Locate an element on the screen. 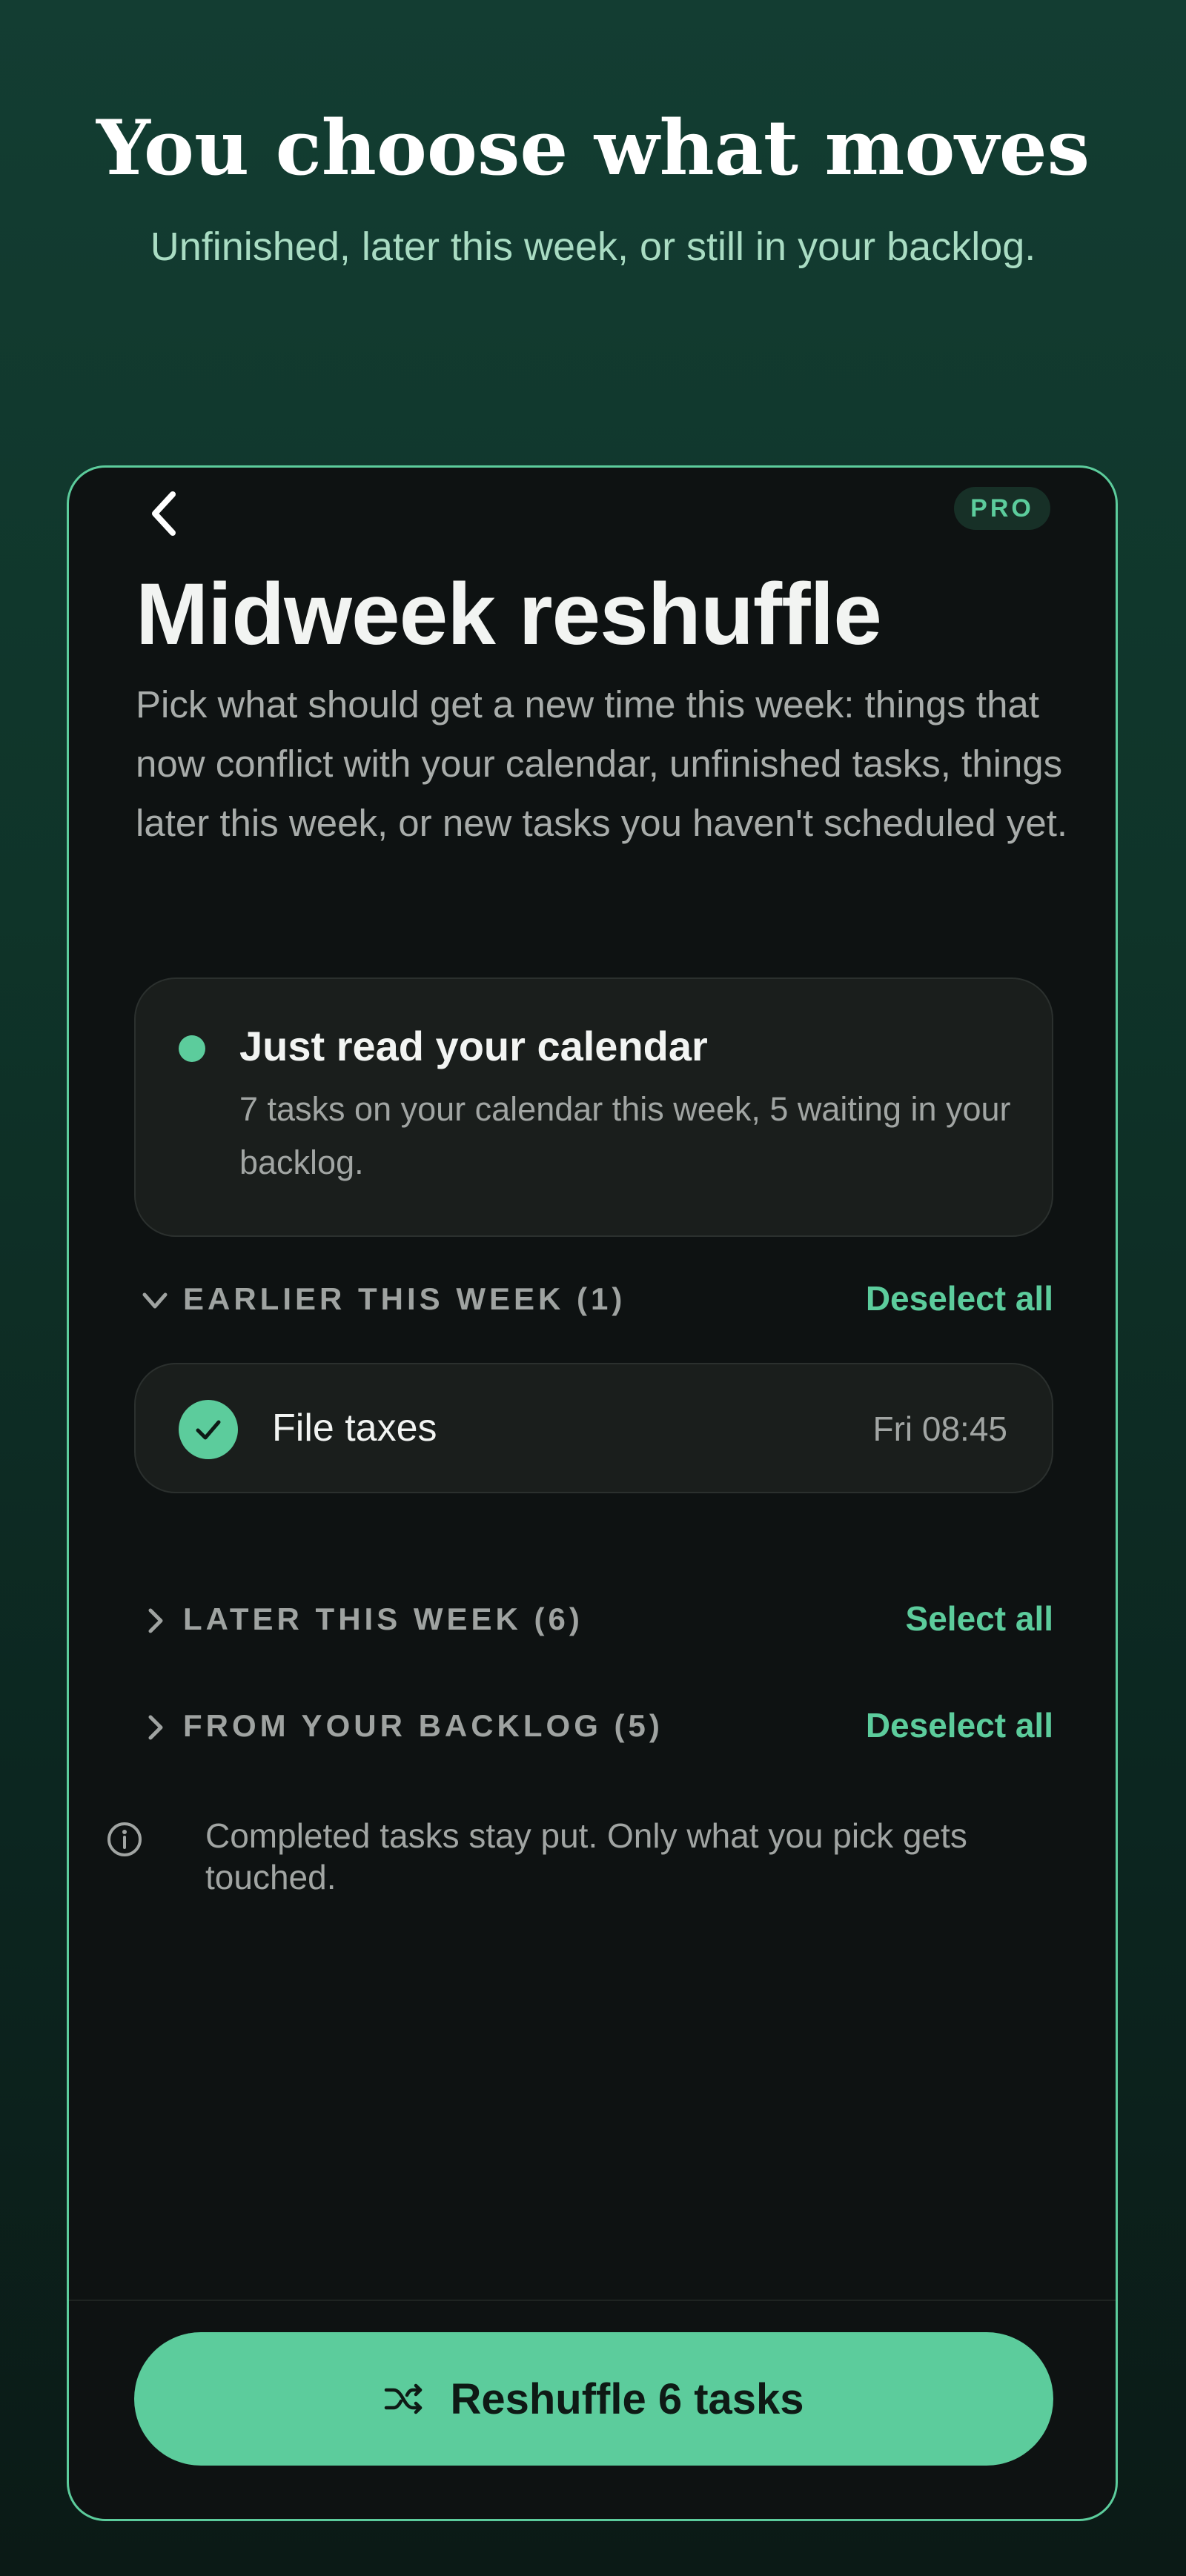  task-checkbox is located at coordinates (209, 1429).